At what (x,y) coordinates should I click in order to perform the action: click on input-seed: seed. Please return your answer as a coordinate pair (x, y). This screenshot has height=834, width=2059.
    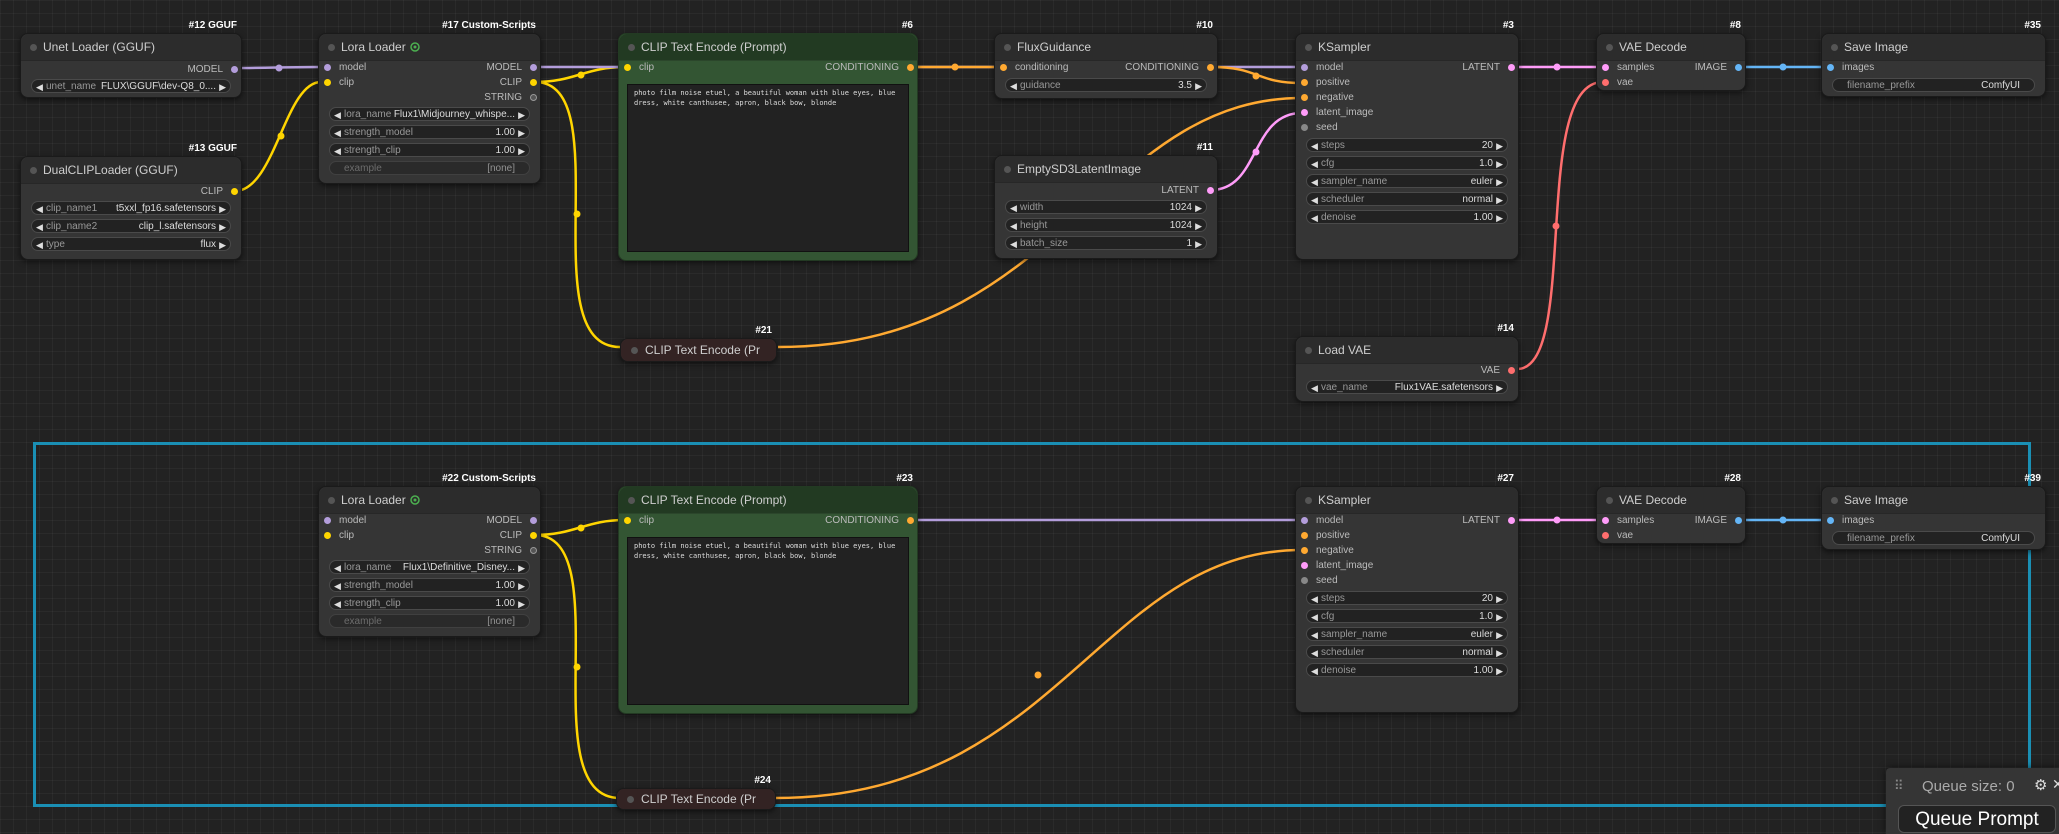
    Looking at the image, I should click on (1407, 581).